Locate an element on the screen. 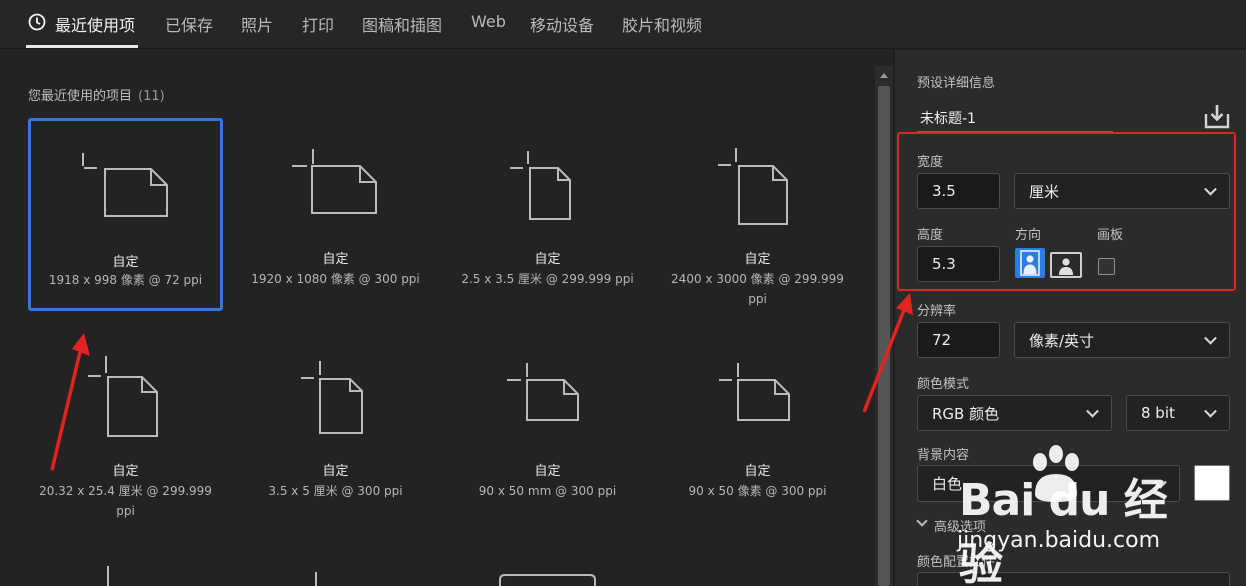 The image size is (1246, 586). watermark-logo-text: Bai du 经验 is located at coordinates (1063, 530).